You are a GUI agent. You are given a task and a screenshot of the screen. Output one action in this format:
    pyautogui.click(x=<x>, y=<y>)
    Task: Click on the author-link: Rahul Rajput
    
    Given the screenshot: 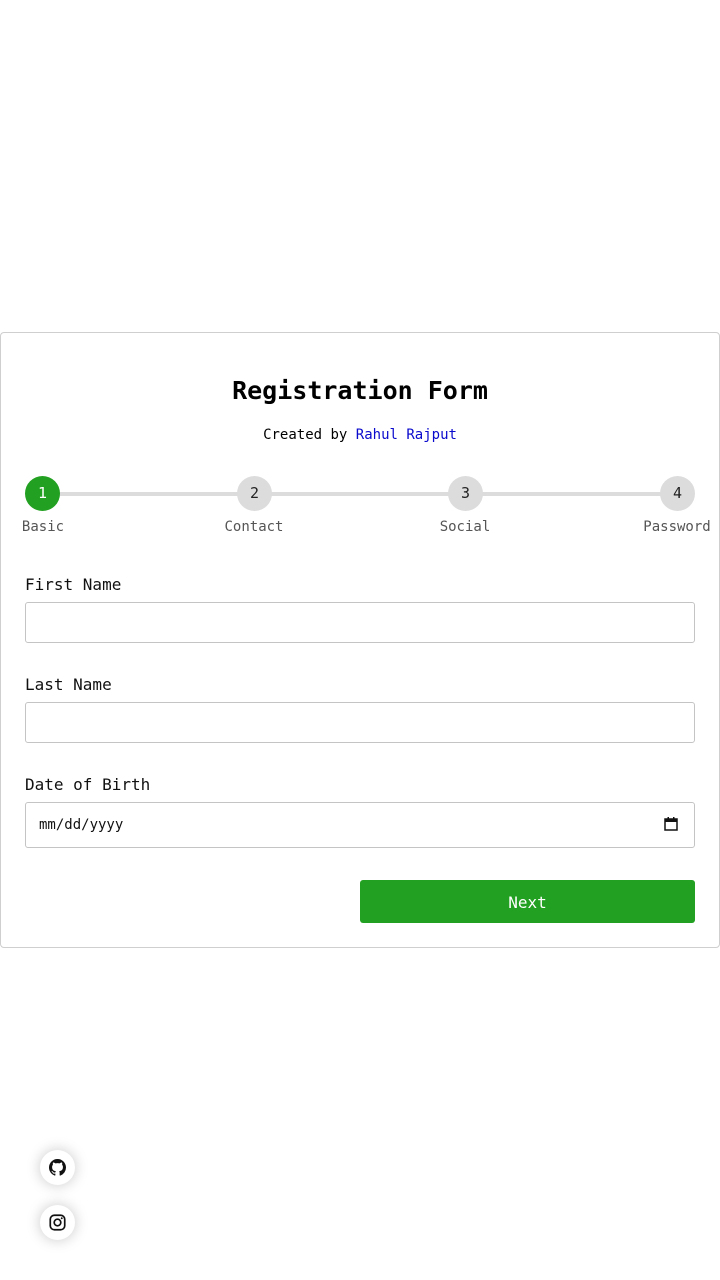 What is the action you would take?
    pyautogui.click(x=406, y=435)
    